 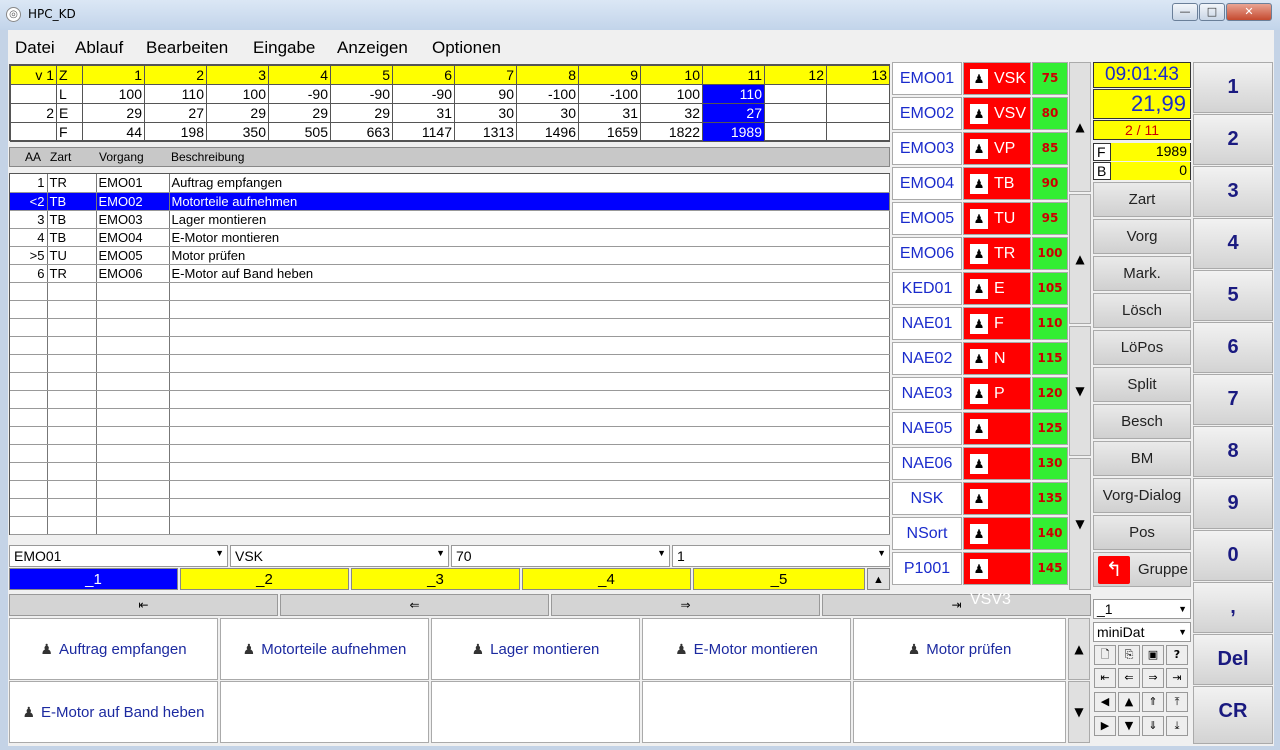 What do you see at coordinates (1153, 655) in the screenshot?
I see `save-icon: ▣` at bounding box center [1153, 655].